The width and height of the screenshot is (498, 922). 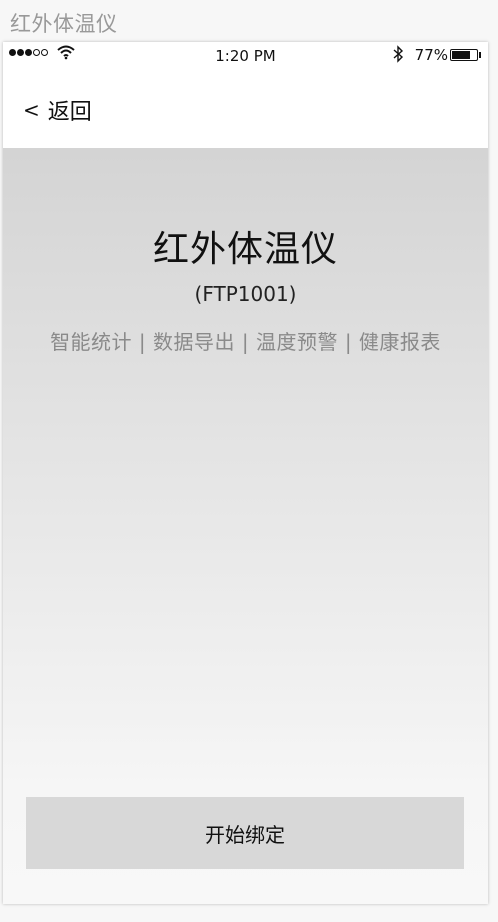 What do you see at coordinates (245, 109) in the screenshot?
I see `navigation-bar: < 返回` at bounding box center [245, 109].